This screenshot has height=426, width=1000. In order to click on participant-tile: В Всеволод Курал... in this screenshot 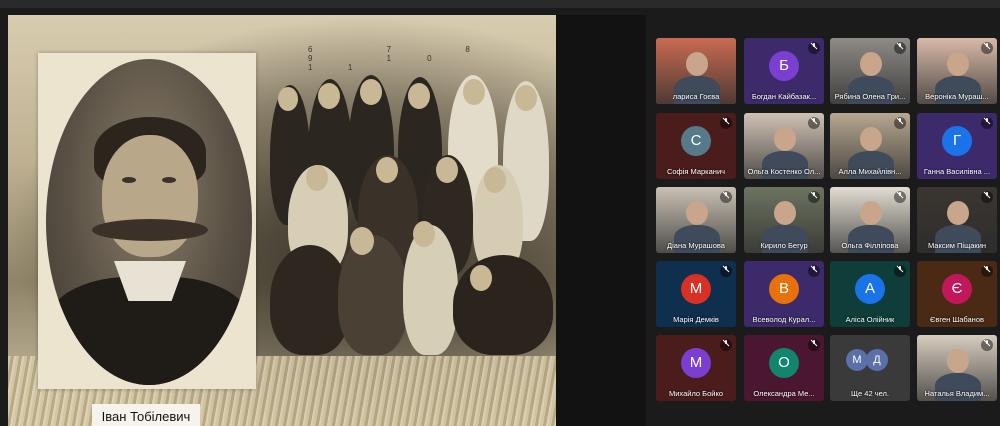, I will do `click(784, 294)`.